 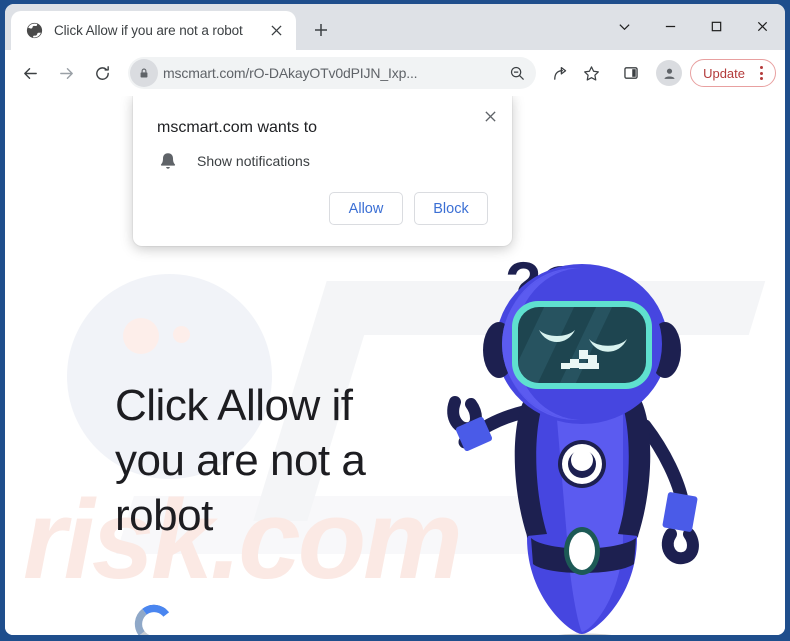 I want to click on dialog-permission-label: Show notifications, so click(x=253, y=161).